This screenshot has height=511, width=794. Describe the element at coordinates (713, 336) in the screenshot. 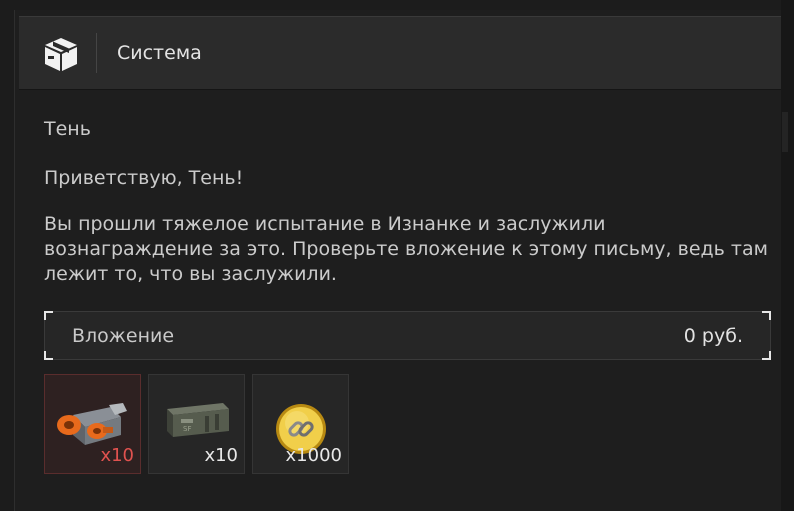

I see `attachment-value: 0 руб.` at that location.